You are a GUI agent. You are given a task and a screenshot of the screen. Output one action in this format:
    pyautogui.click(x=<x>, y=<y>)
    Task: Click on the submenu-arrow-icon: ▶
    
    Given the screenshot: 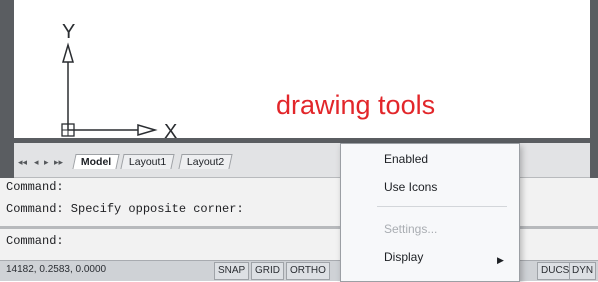 What is the action you would take?
    pyautogui.click(x=500, y=260)
    